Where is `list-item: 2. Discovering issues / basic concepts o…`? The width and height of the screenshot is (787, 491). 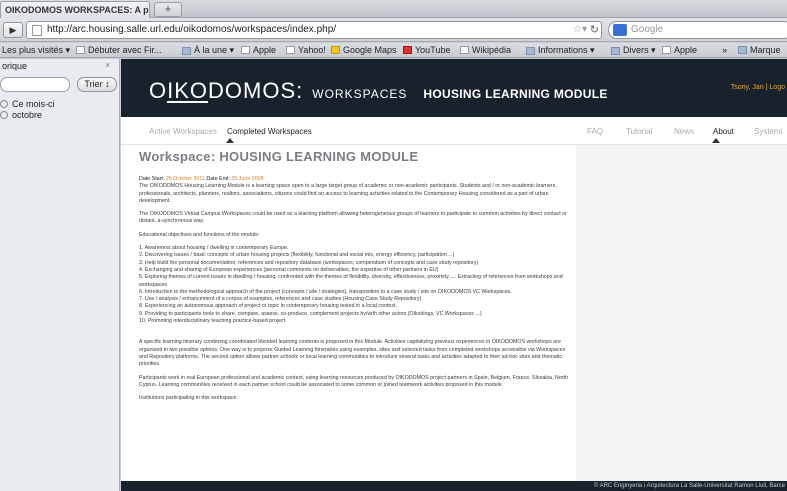
list-item: 2. Discovering issues / basic concepts o… is located at coordinates (297, 255).